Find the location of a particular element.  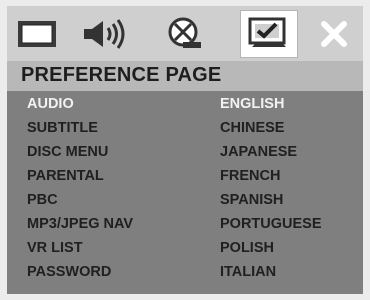

checkmark-tv-icon is located at coordinates (267, 32).